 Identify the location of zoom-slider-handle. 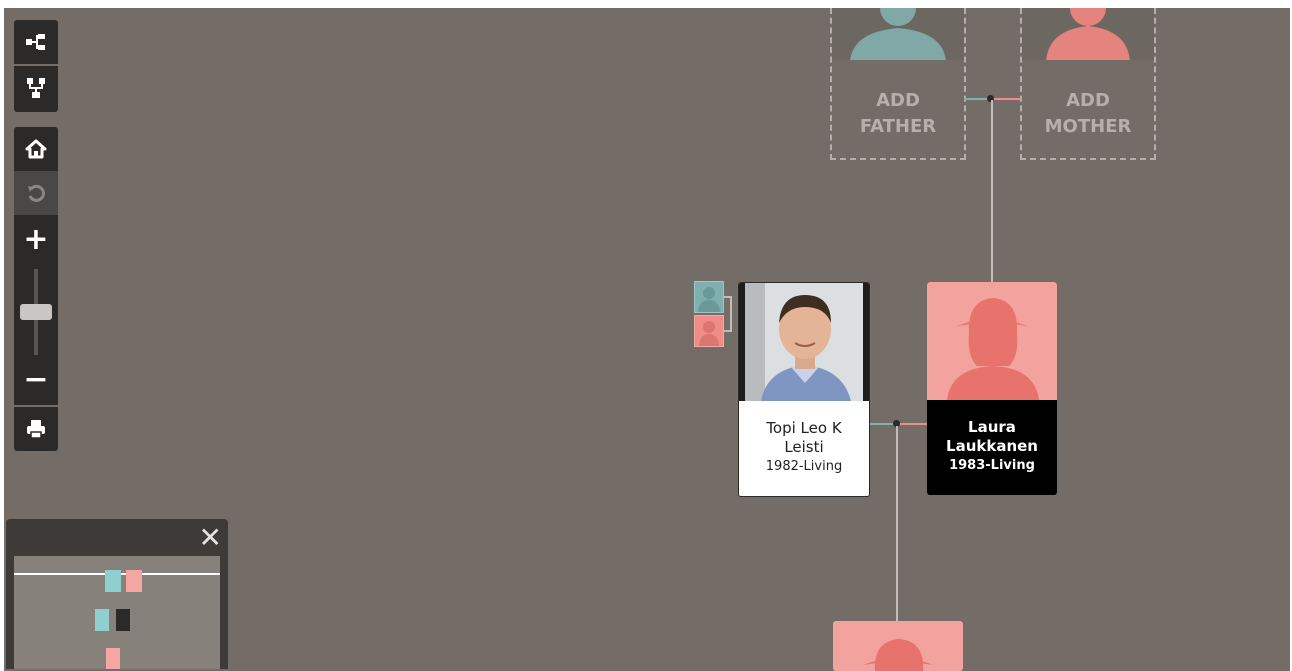
(36, 312).